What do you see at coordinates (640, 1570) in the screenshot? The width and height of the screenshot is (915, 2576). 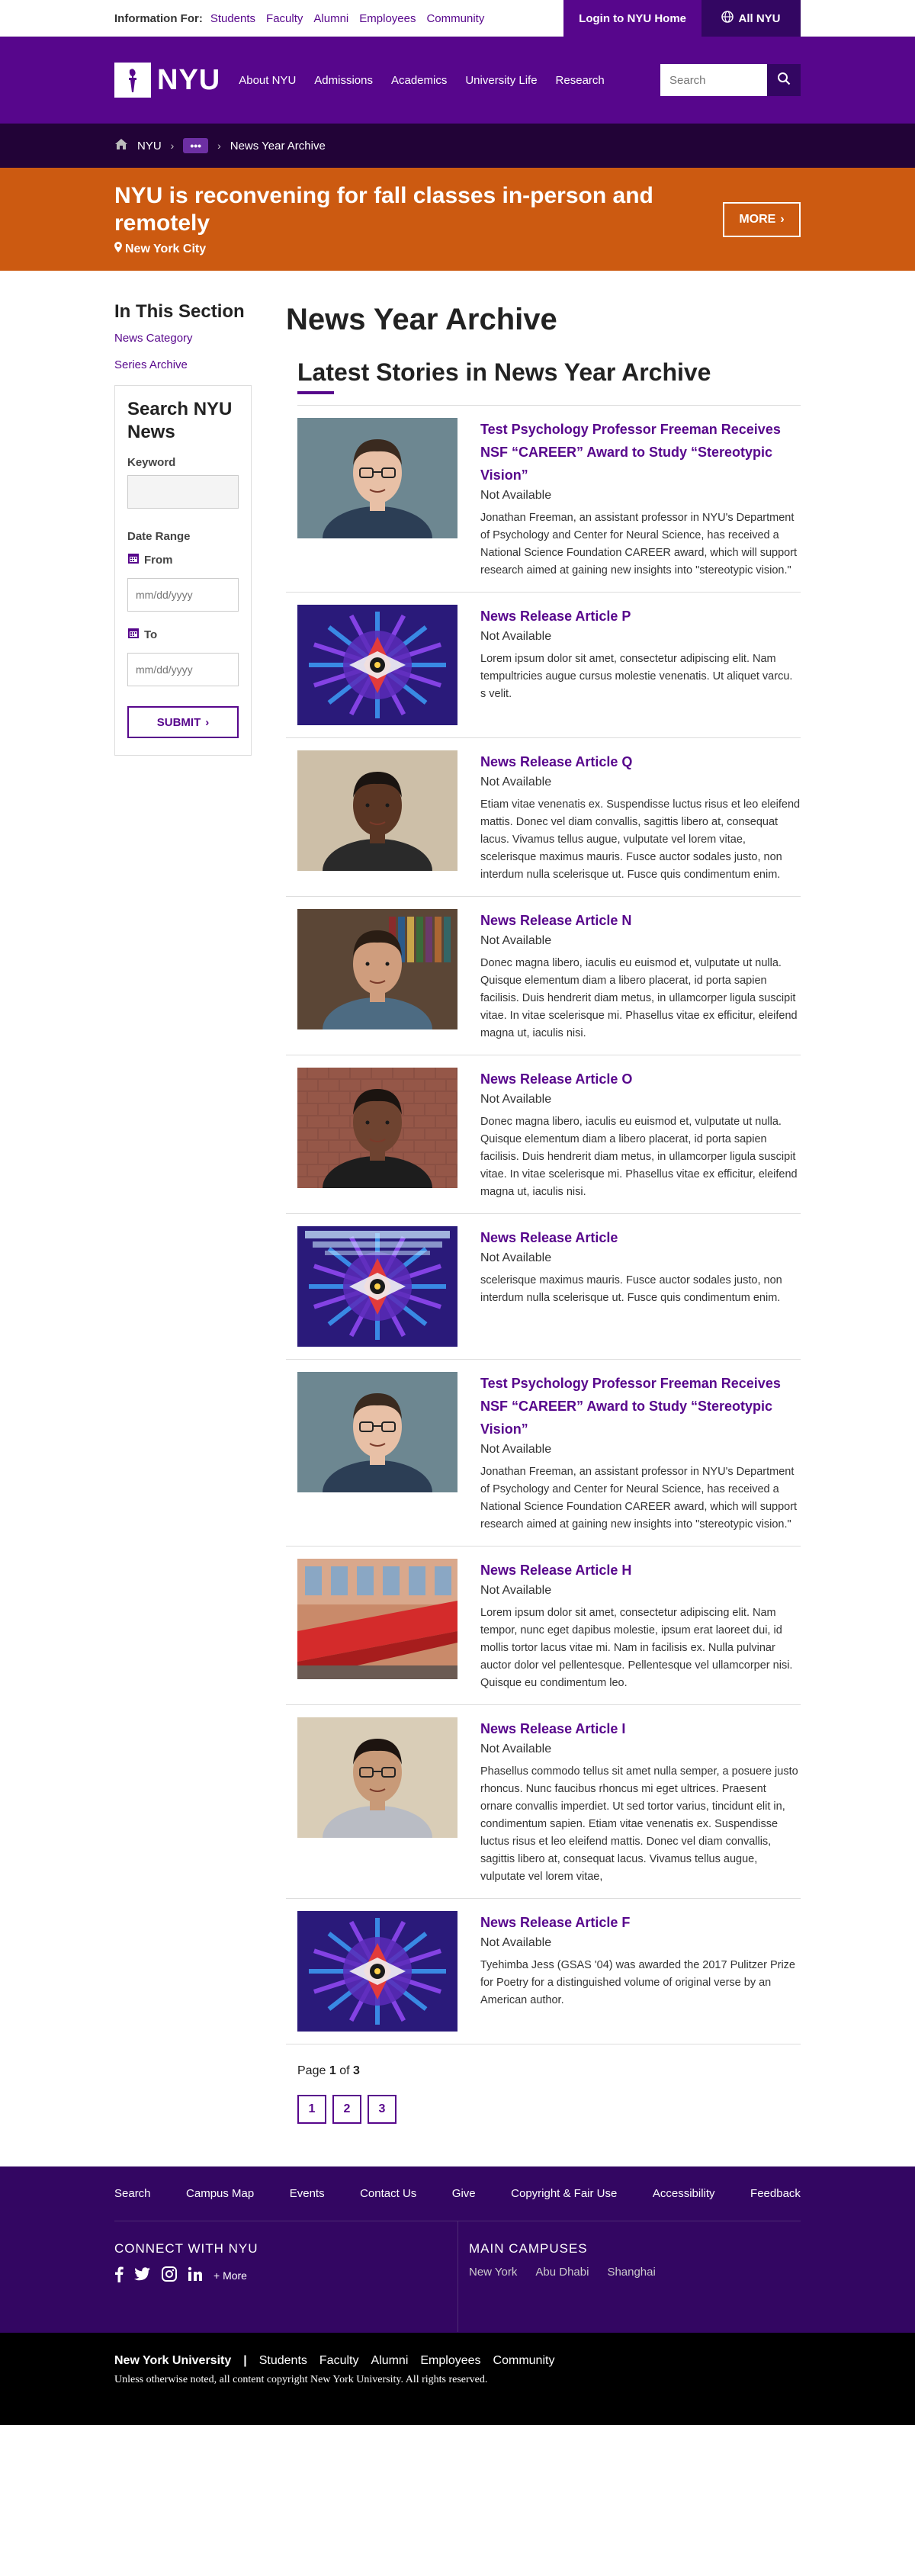 I see `story-title-link: News Release Article H` at bounding box center [640, 1570].